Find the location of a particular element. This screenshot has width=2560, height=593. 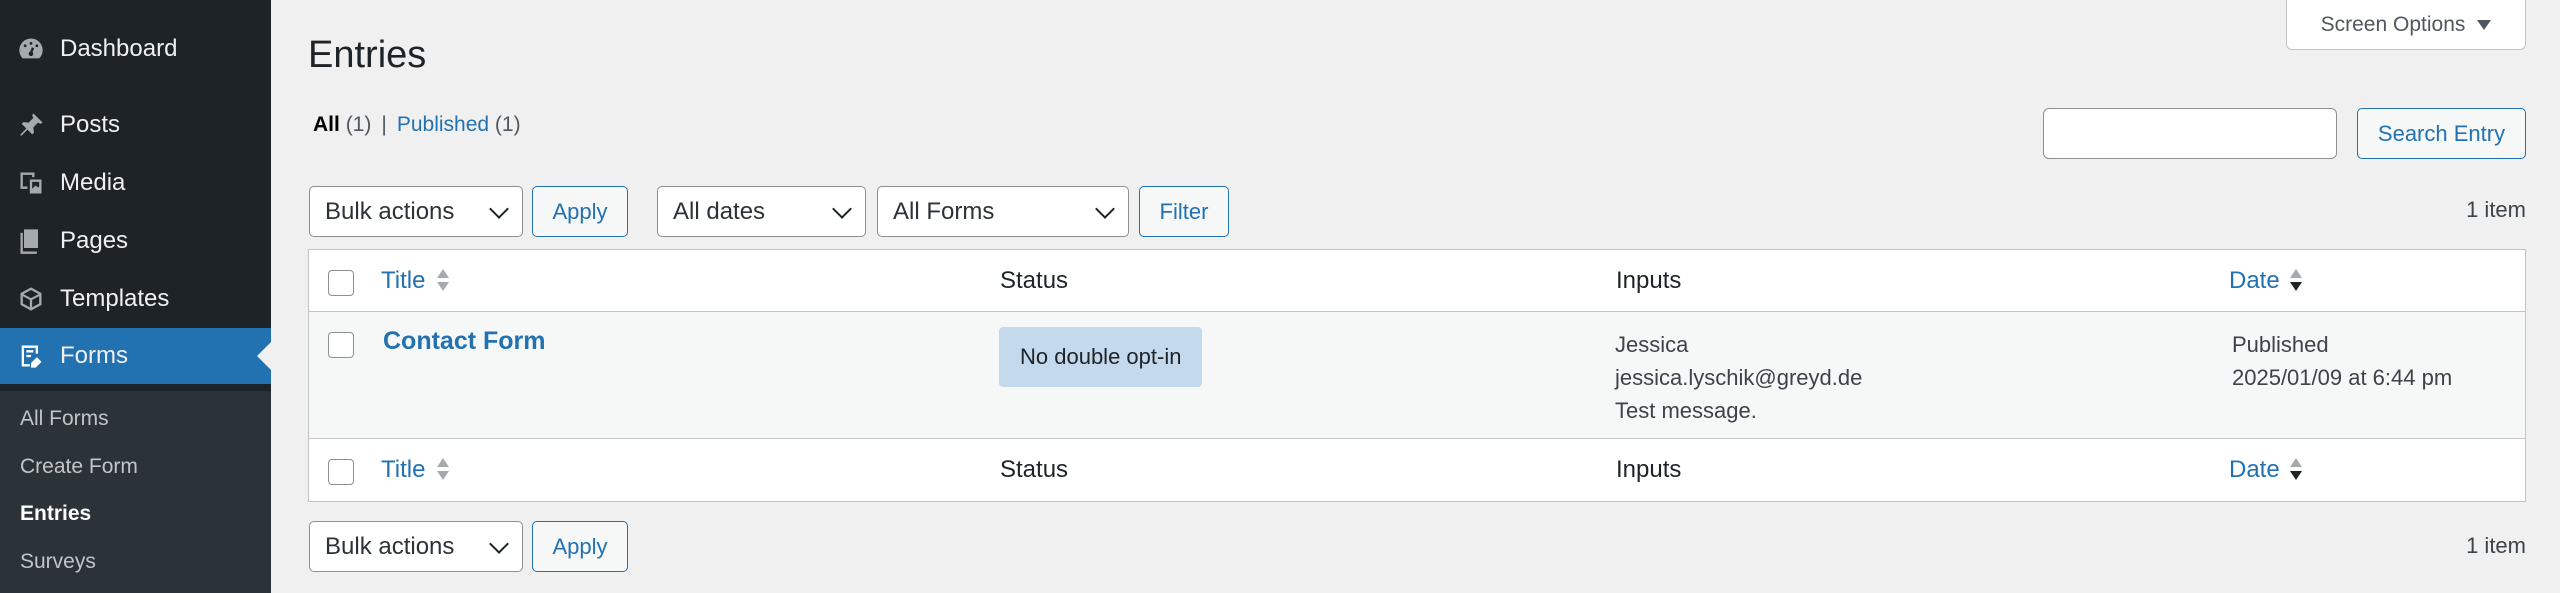

forms-icon is located at coordinates (31, 356).